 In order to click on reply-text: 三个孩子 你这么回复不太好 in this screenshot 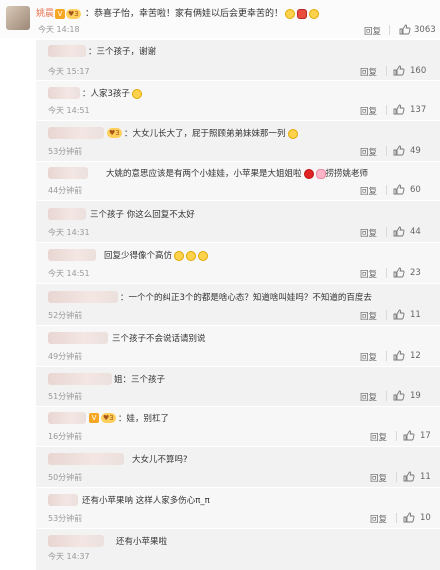, I will do `click(142, 215)`.